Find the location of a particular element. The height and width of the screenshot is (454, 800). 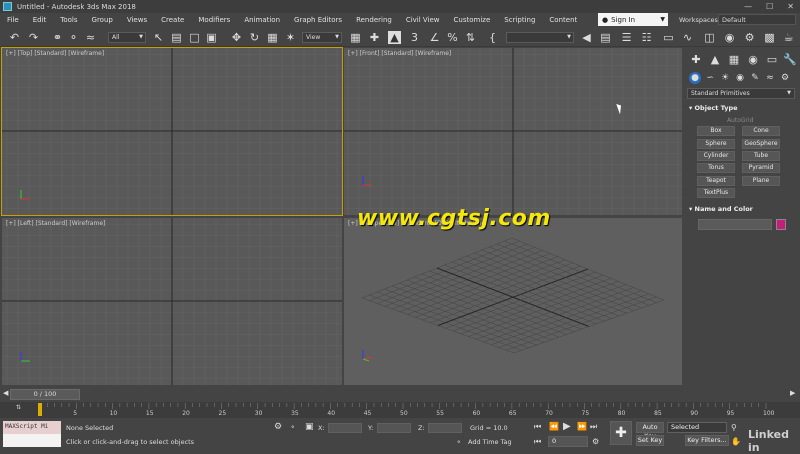

rendered-frame-window-icon: ▩ is located at coordinates (769, 37).